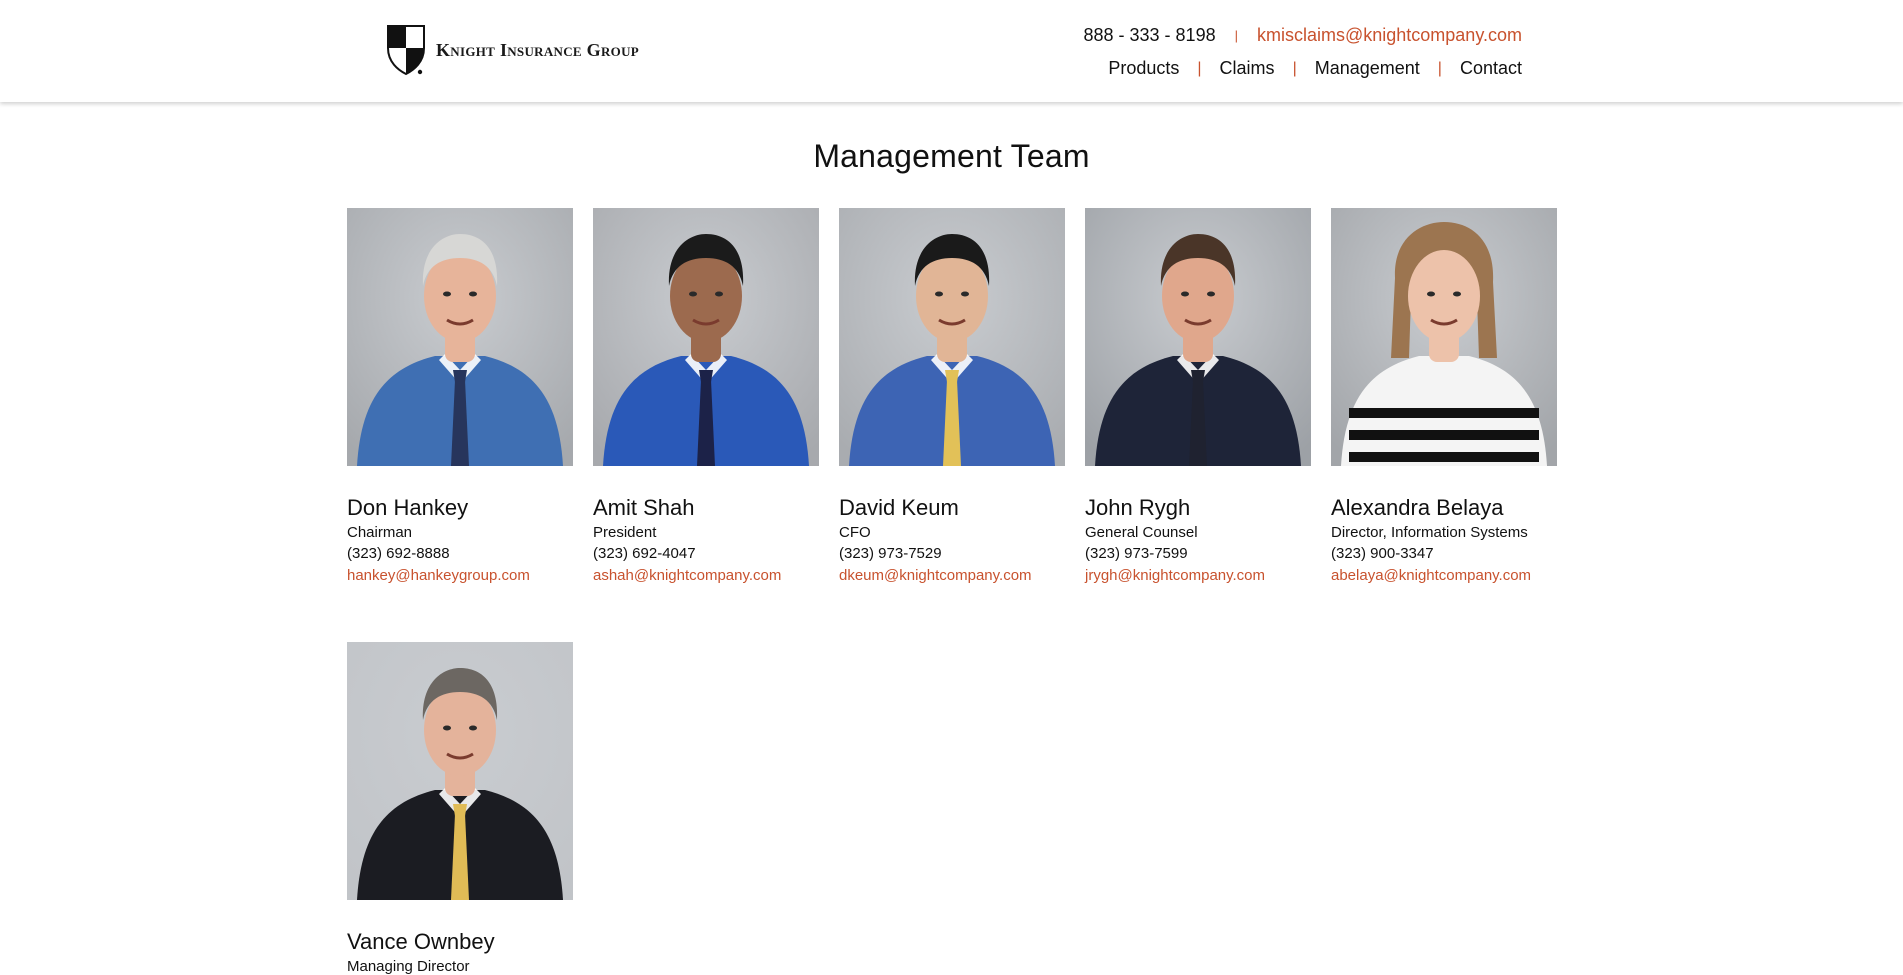  Describe the element at coordinates (706, 553) in the screenshot. I see `person-phone: (323) 692-4047` at that location.